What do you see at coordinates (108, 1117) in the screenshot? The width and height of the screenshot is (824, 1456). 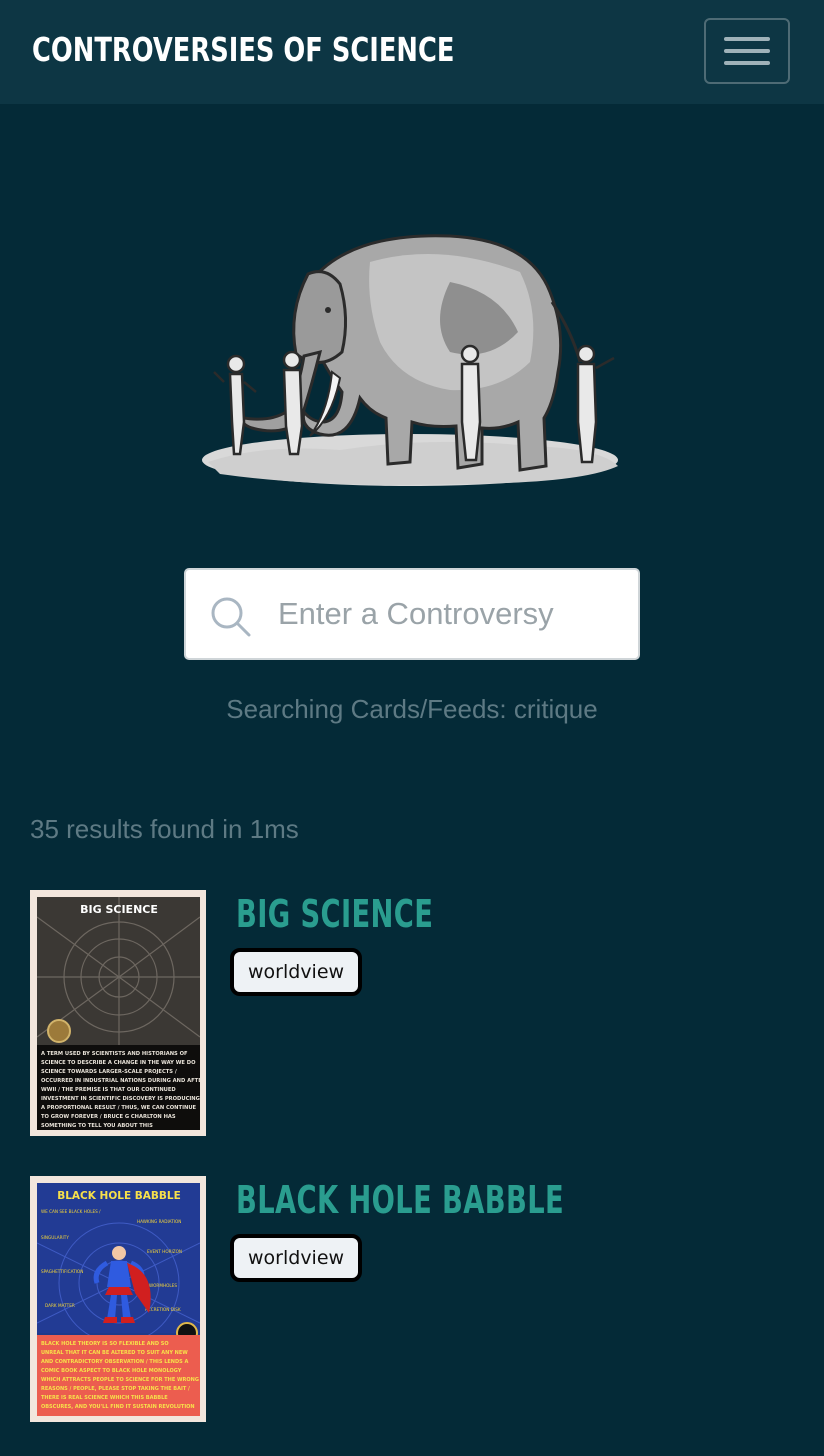 I see `svg-text:TO GROW FOREVER / BRUCE G CHAR: TO GROW FOREVER / BRUCE G CHARLTON HAS` at bounding box center [108, 1117].